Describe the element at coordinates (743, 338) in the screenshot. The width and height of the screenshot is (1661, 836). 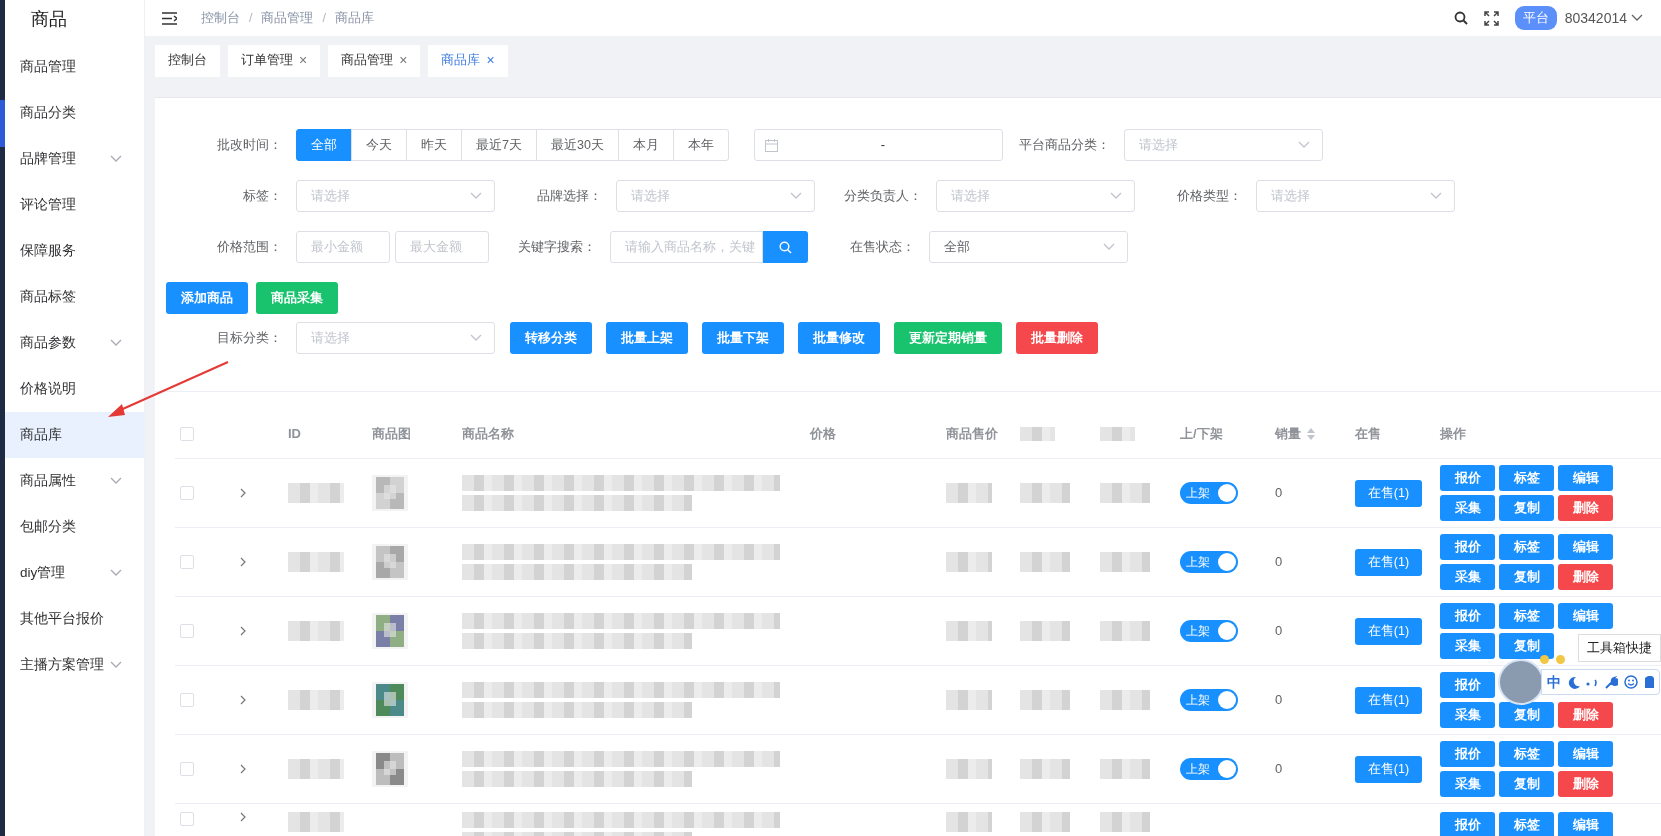
I see `batch-button: 批量下架` at that location.